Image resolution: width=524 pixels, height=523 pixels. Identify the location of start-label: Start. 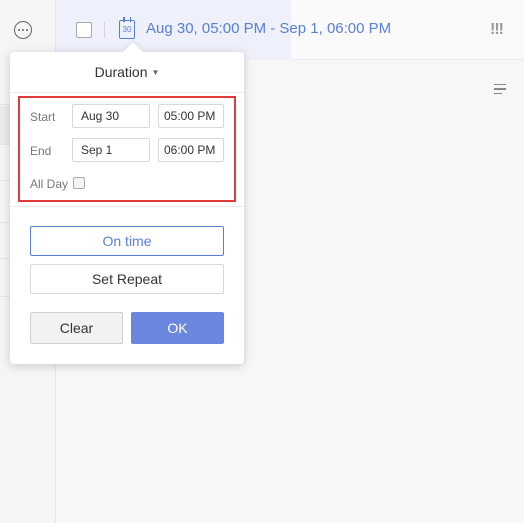
(43, 117).